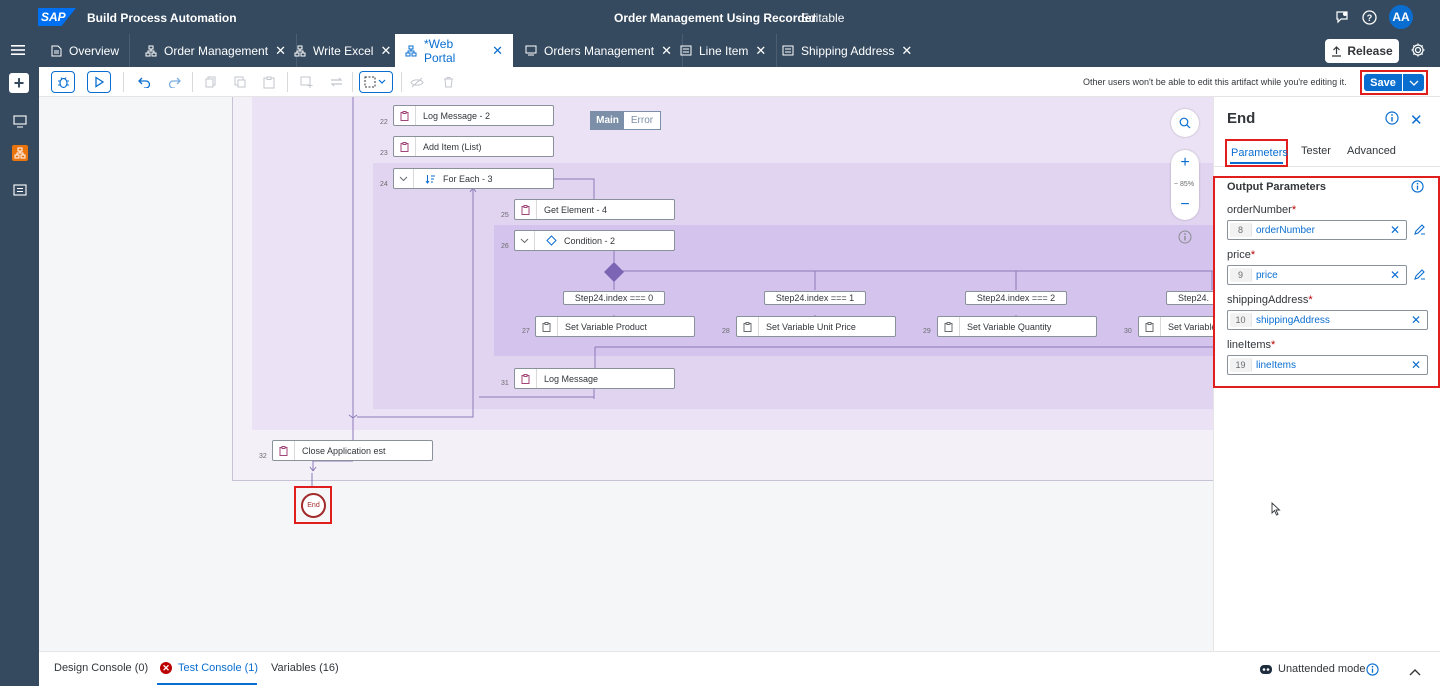  I want to click on step-label: Log Message - 2, so click(457, 115).